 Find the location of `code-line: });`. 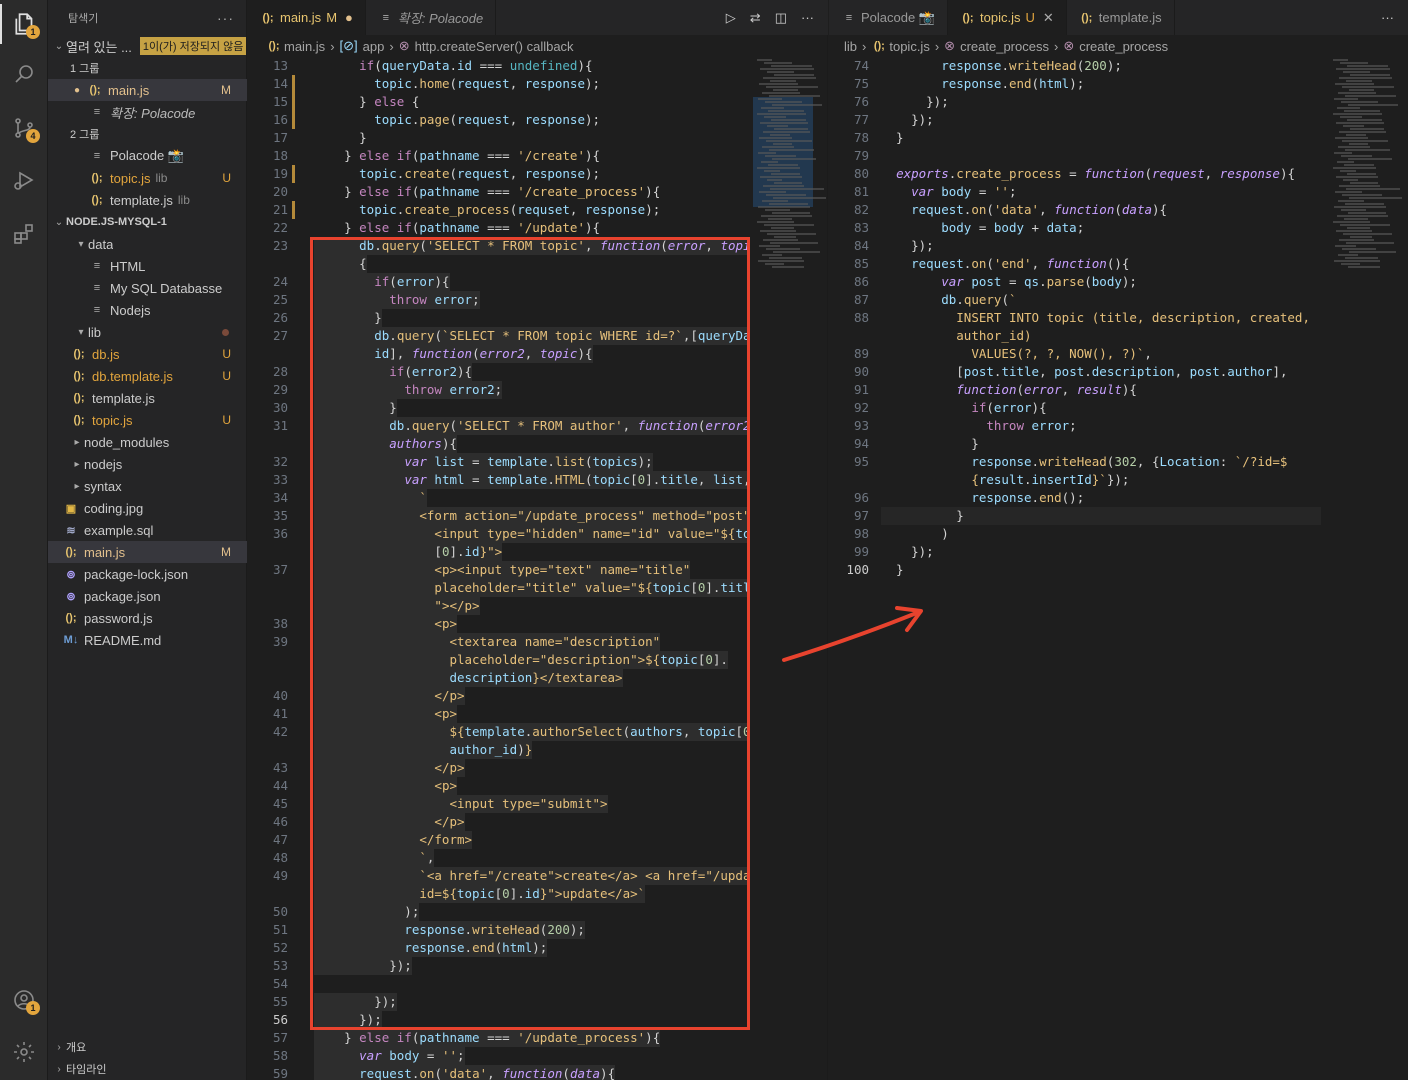

code-line: }); is located at coordinates (907, 245).